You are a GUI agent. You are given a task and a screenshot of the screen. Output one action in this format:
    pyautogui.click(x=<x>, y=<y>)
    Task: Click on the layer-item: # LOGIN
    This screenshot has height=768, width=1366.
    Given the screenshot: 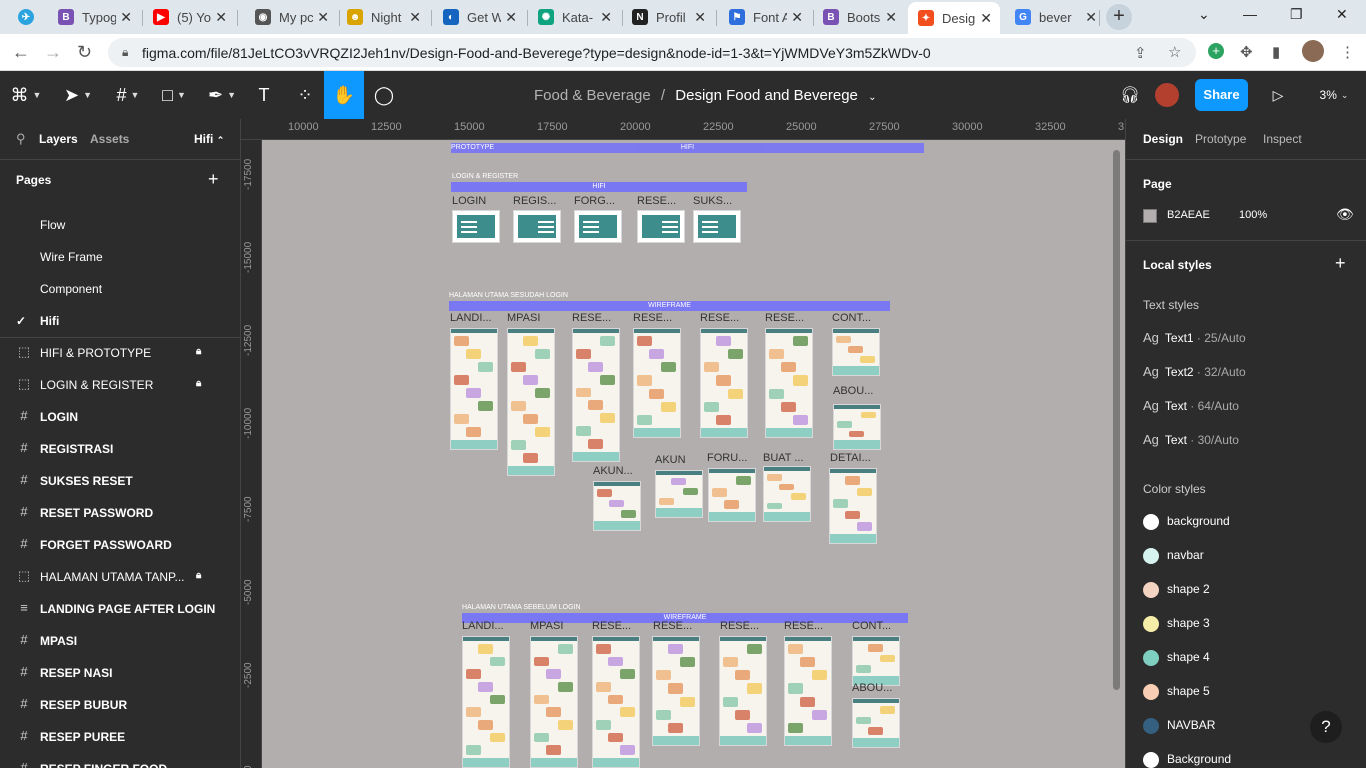 What is the action you would take?
    pyautogui.click(x=120, y=417)
    